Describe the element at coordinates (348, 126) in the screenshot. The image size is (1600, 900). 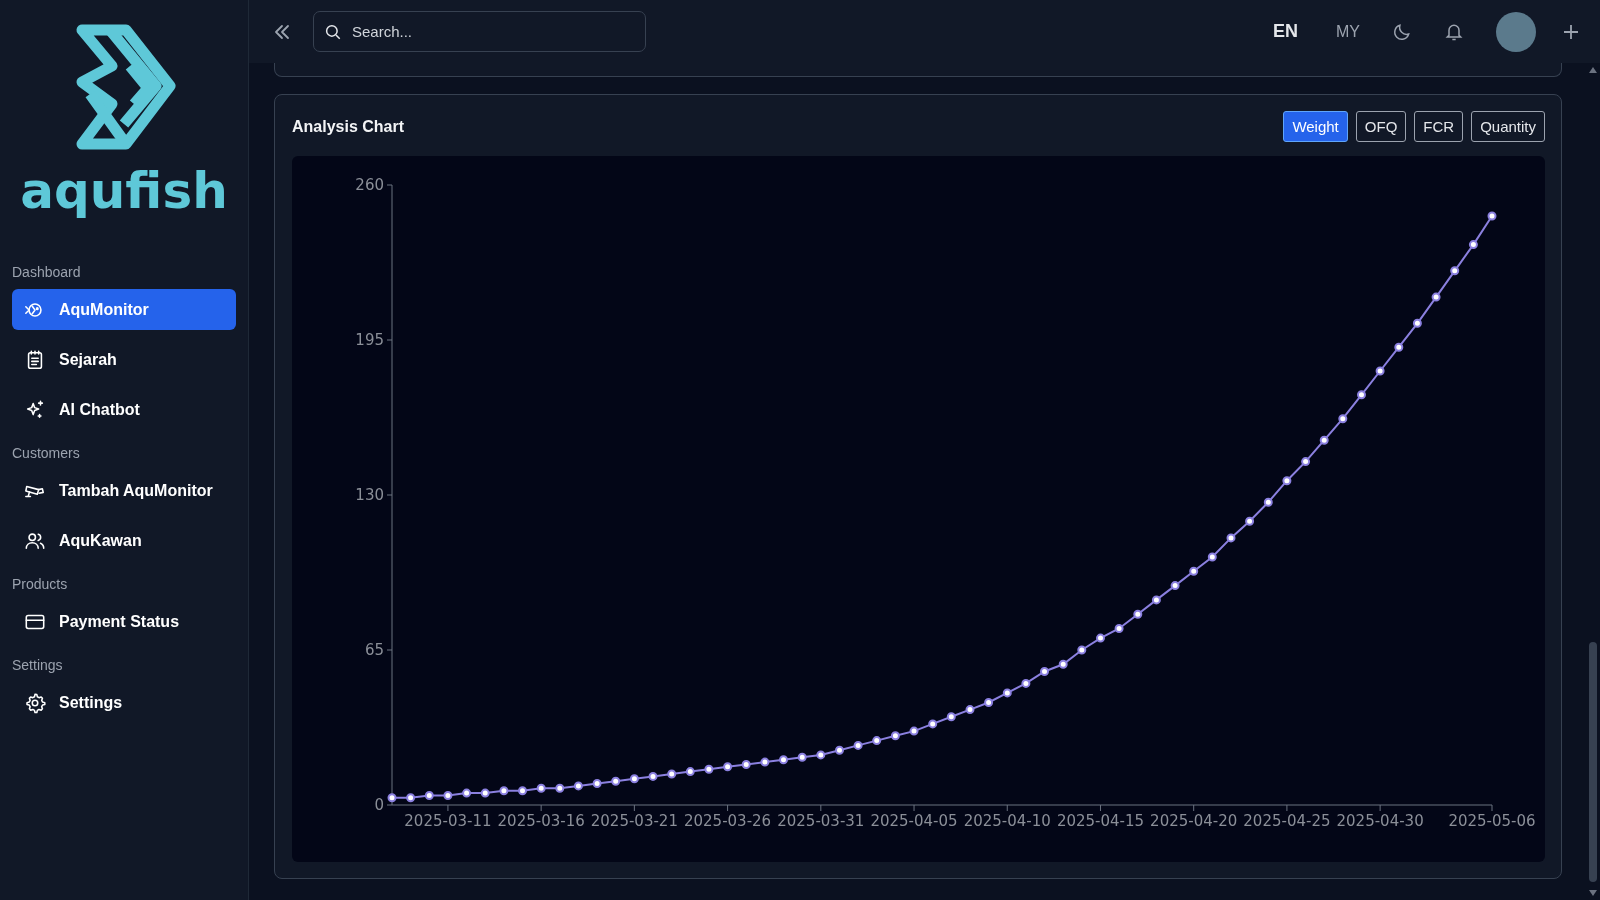
I see `chart-title: Analysis Chart` at that location.